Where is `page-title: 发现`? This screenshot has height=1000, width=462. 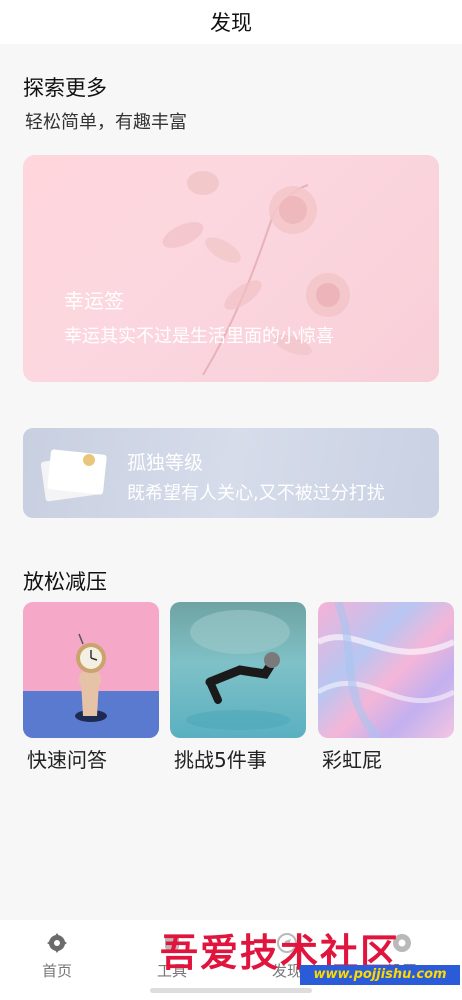 page-title: 发现 is located at coordinates (231, 23).